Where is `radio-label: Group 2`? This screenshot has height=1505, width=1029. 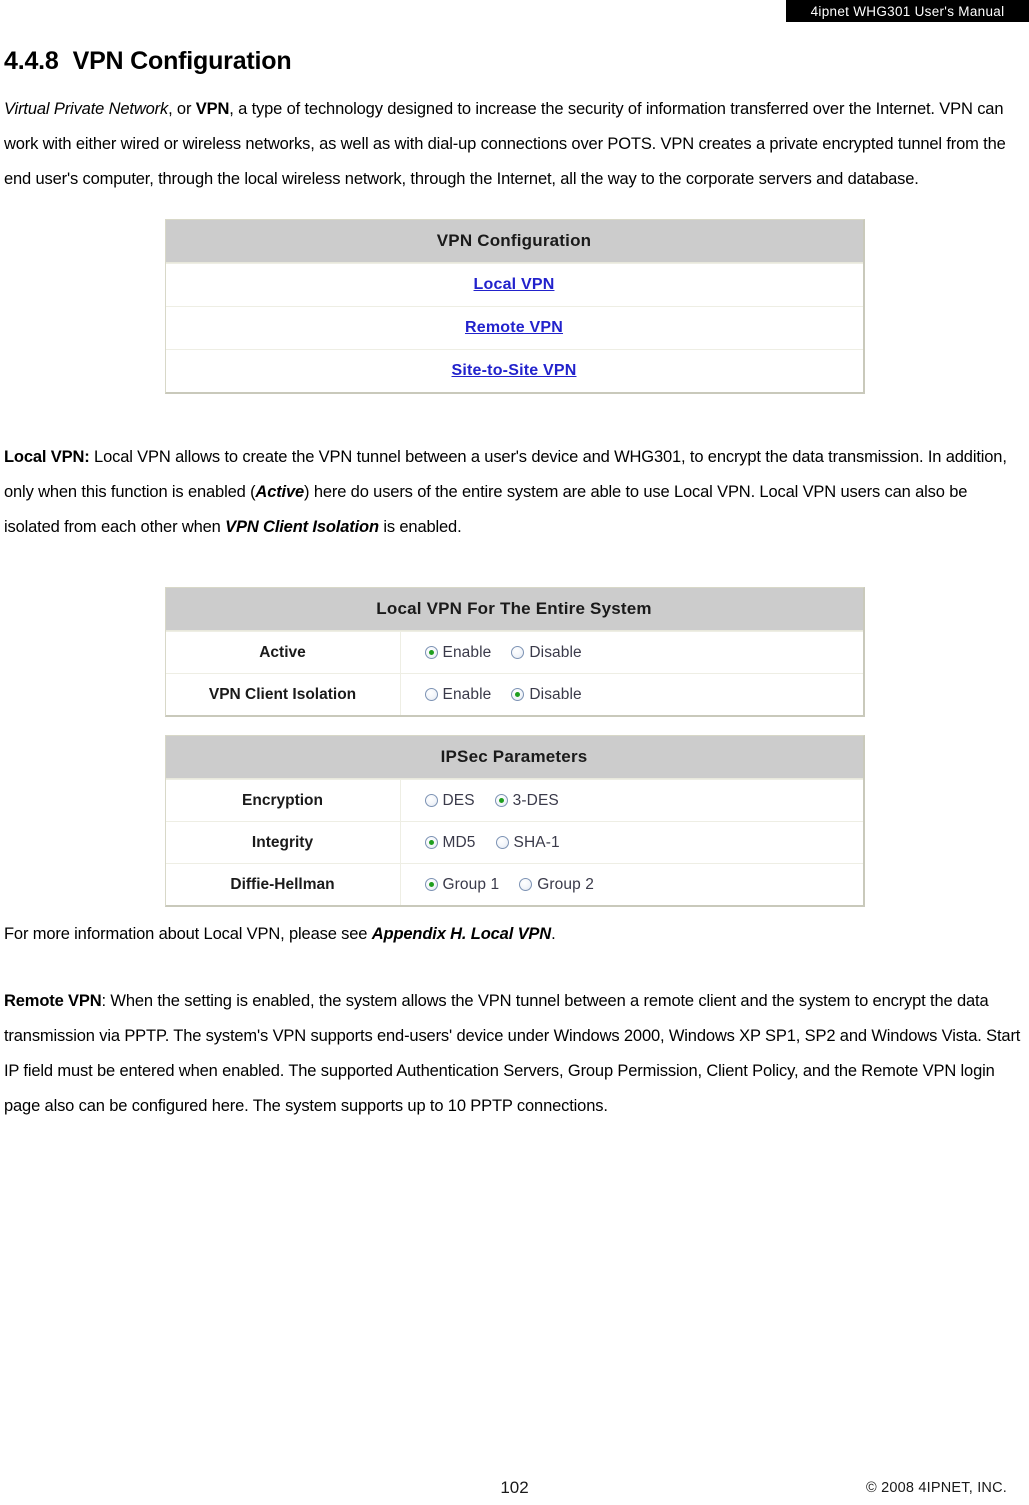
radio-label: Group 2 is located at coordinates (565, 884).